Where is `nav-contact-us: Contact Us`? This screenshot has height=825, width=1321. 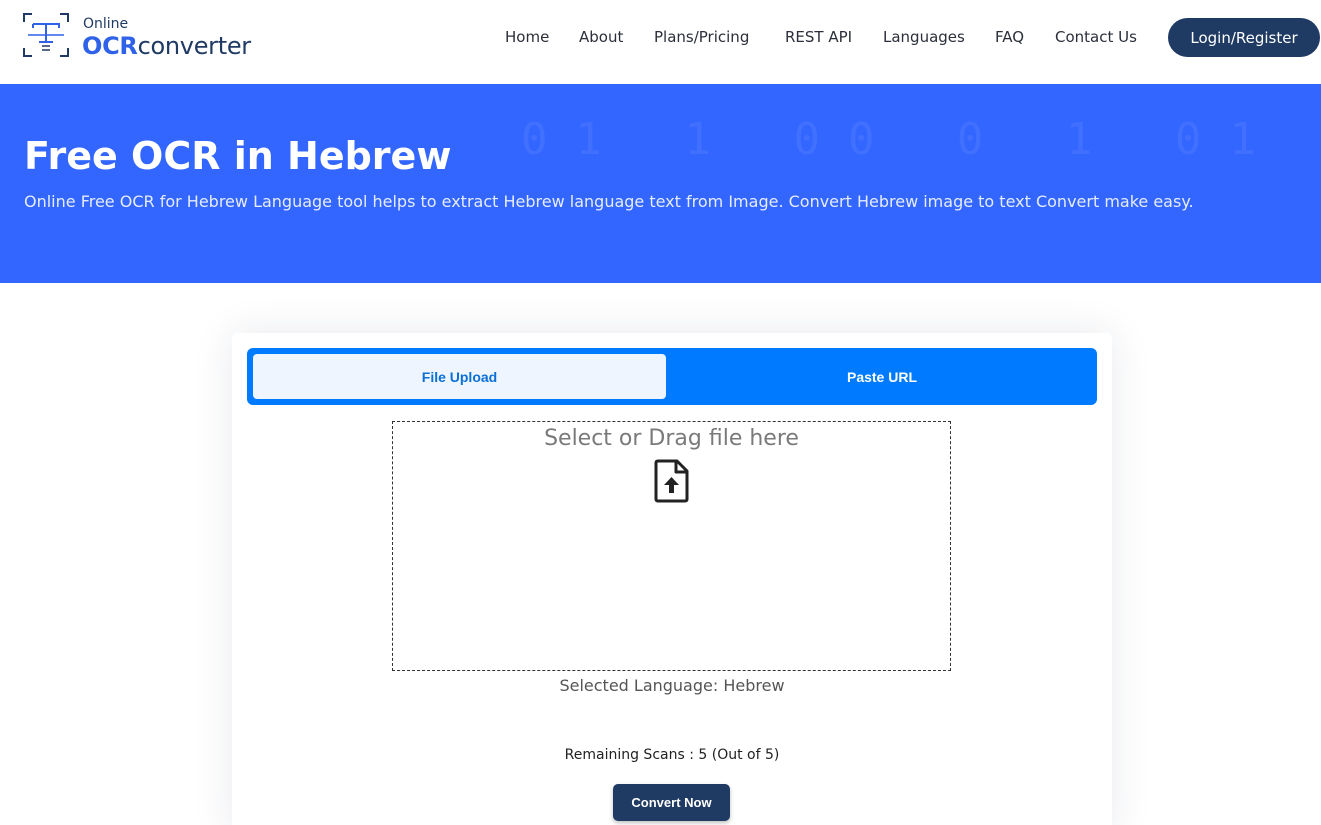 nav-contact-us: Contact Us is located at coordinates (1096, 37).